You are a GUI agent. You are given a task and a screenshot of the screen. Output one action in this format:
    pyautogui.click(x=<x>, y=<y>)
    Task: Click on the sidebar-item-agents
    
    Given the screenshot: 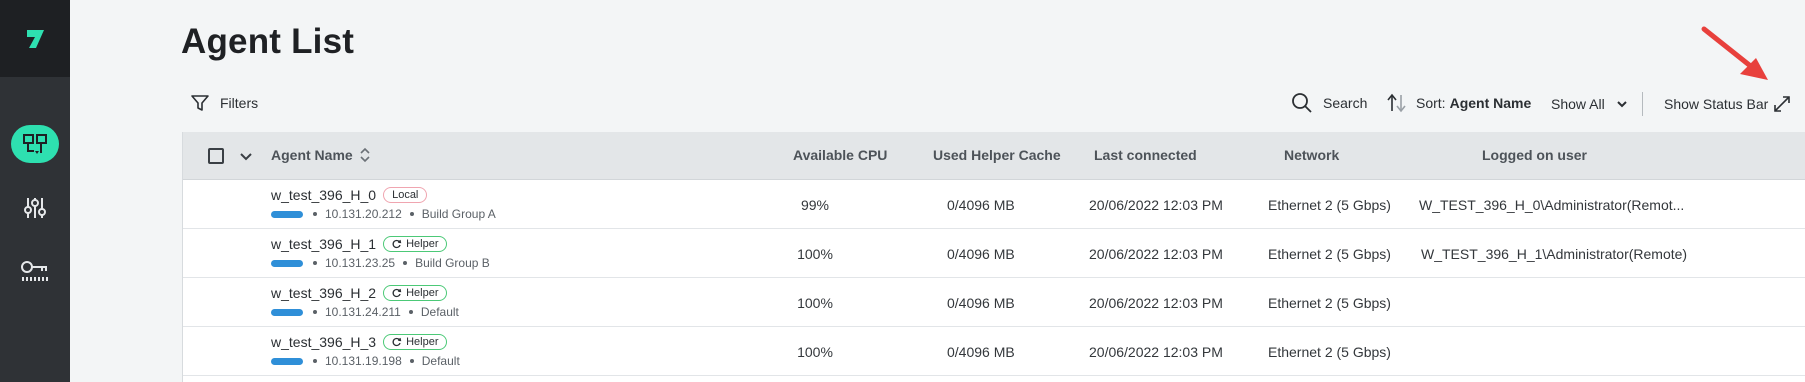 What is the action you would take?
    pyautogui.click(x=35, y=144)
    